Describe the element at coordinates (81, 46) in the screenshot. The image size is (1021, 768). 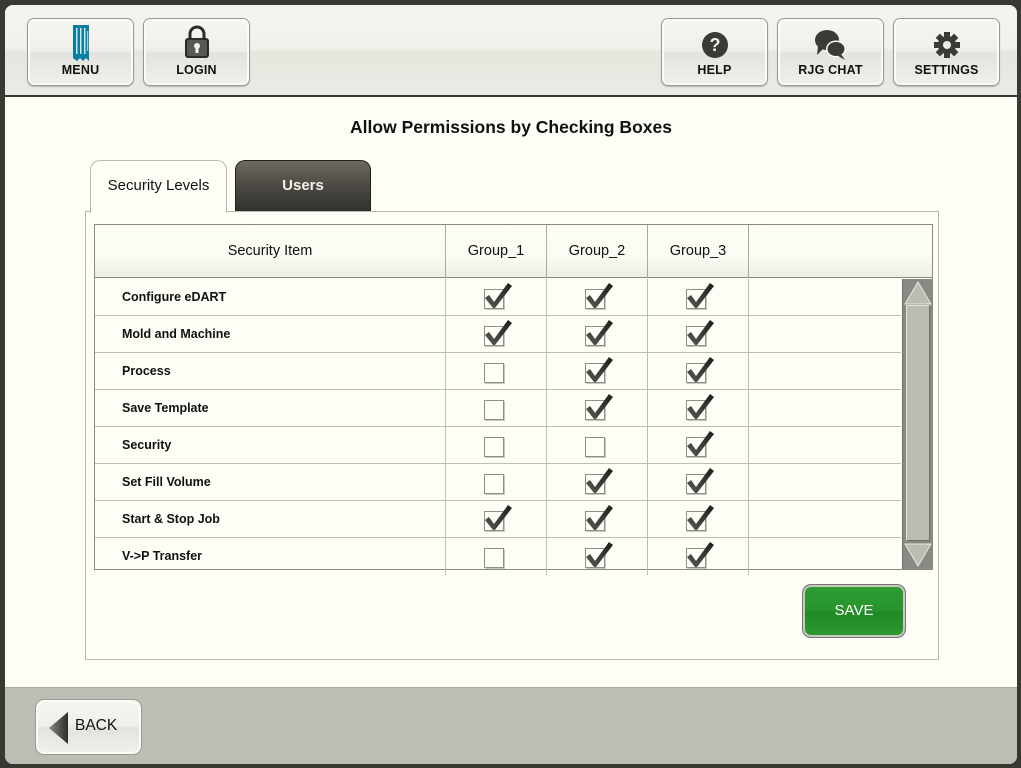
I see `rjg-menu-icon` at that location.